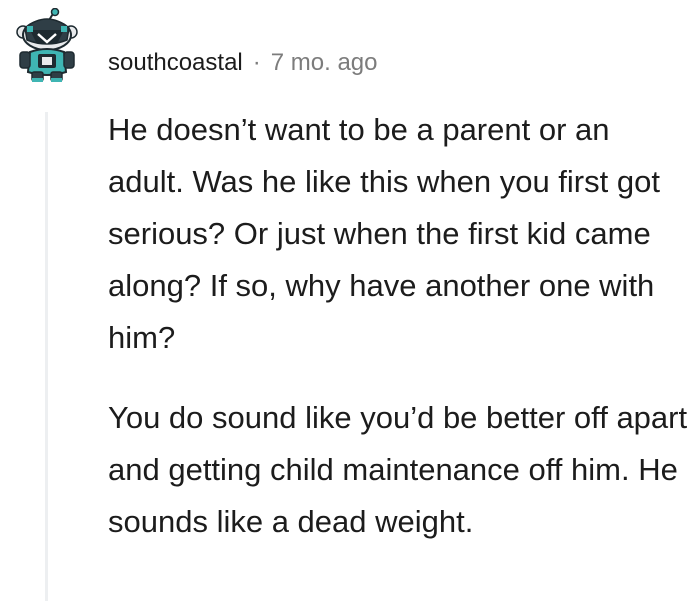 The image size is (700, 601). I want to click on thread-collapse-line, so click(46, 356).